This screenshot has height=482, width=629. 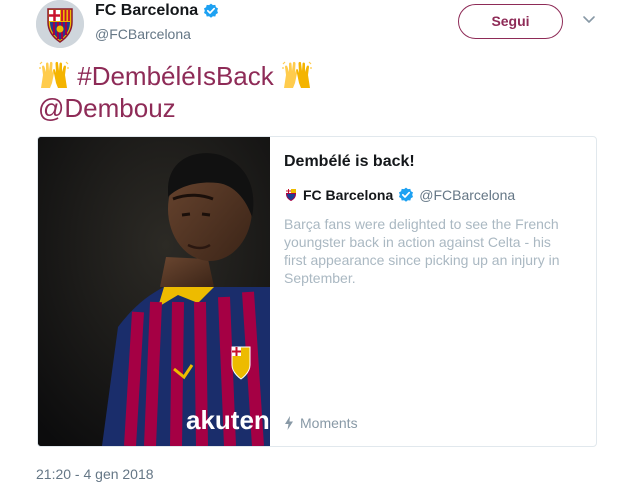 What do you see at coordinates (348, 195) in the screenshot?
I see `card-author-name: FC Barcelona` at bounding box center [348, 195].